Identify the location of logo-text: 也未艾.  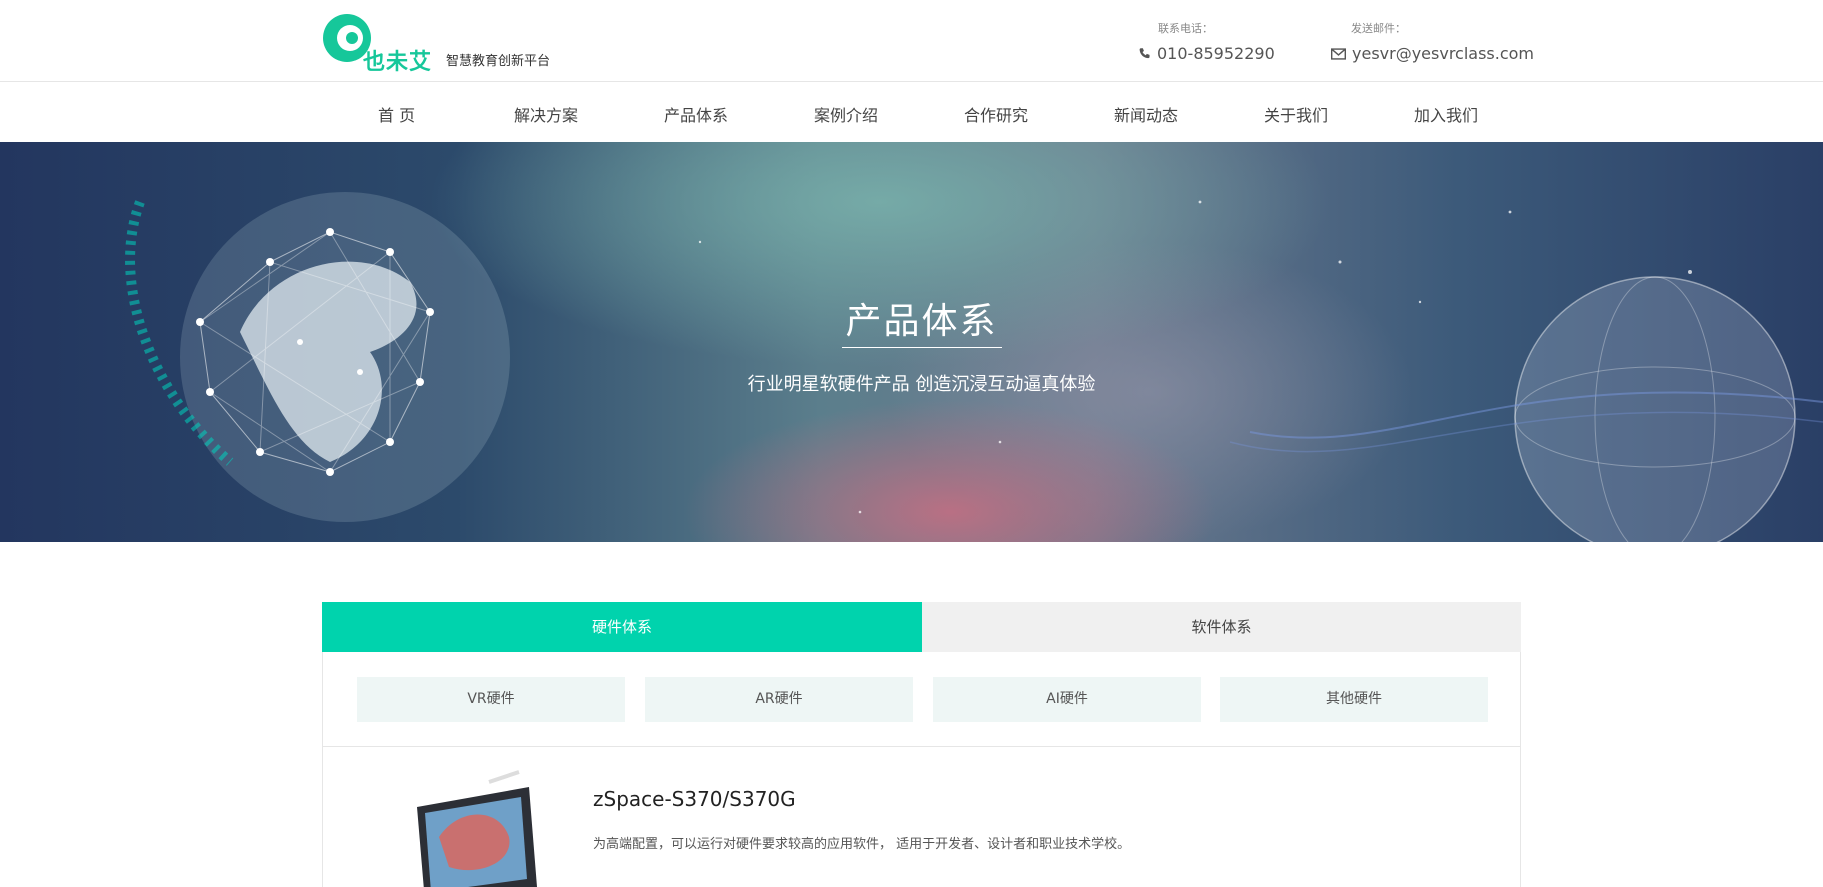
(398, 62).